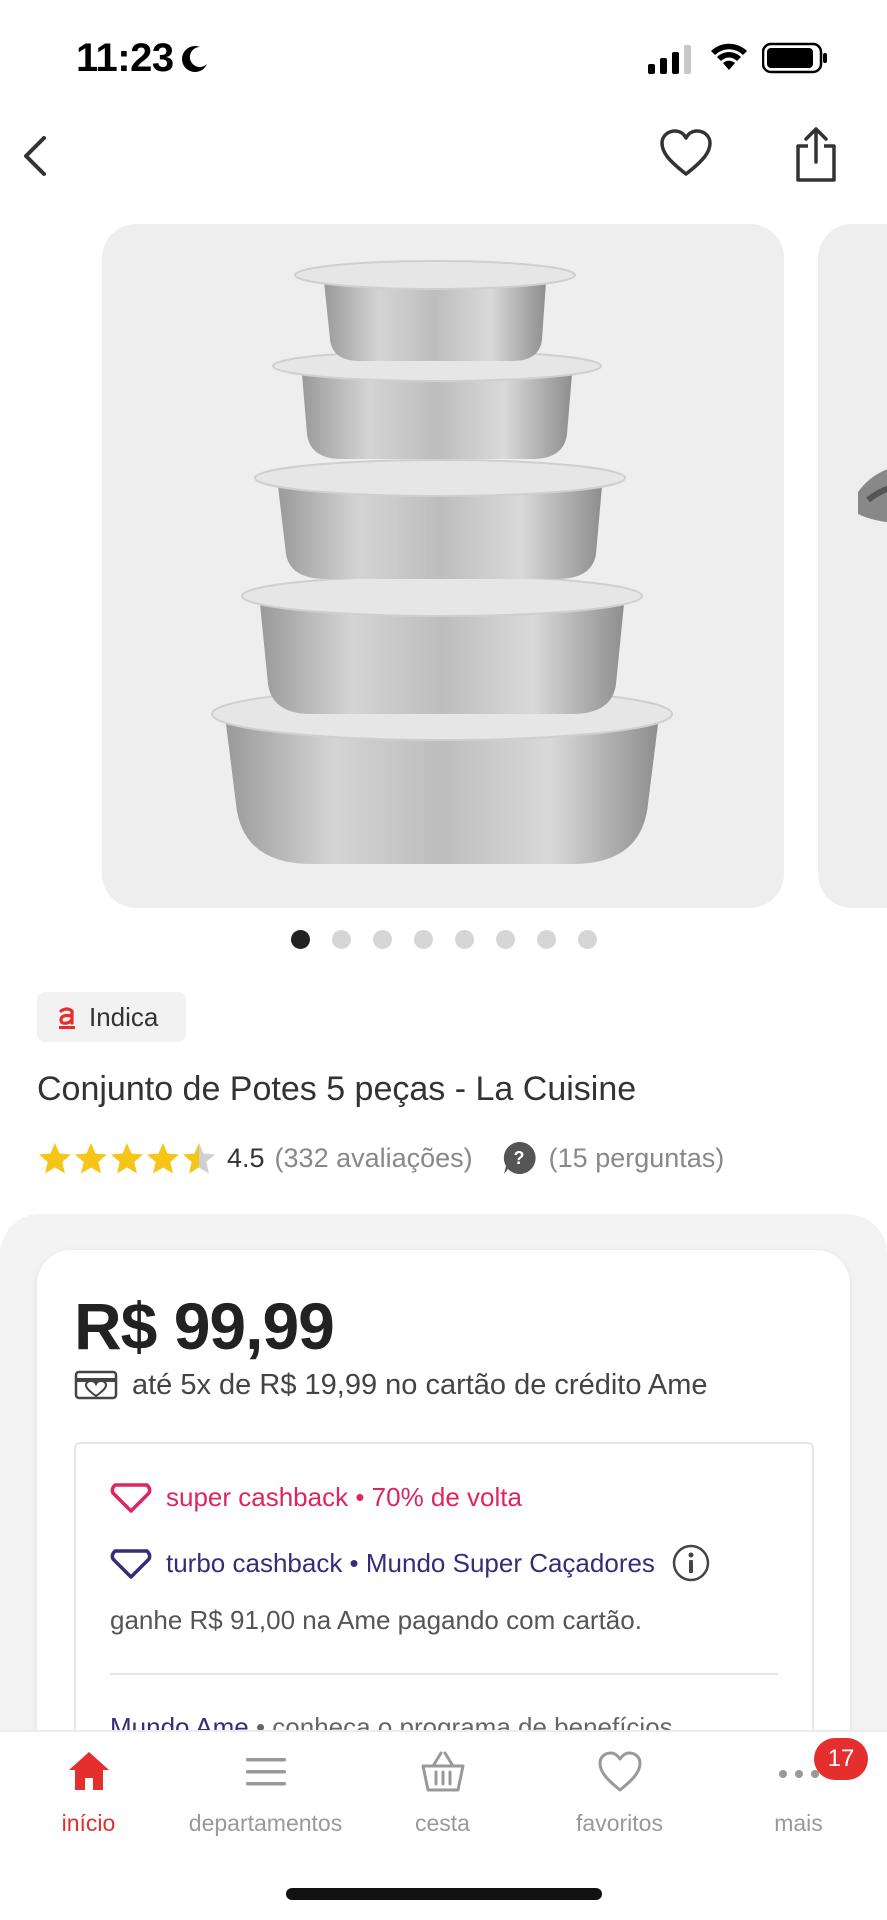 The width and height of the screenshot is (887, 1920). I want to click on heart-icon, so click(619, 1771).